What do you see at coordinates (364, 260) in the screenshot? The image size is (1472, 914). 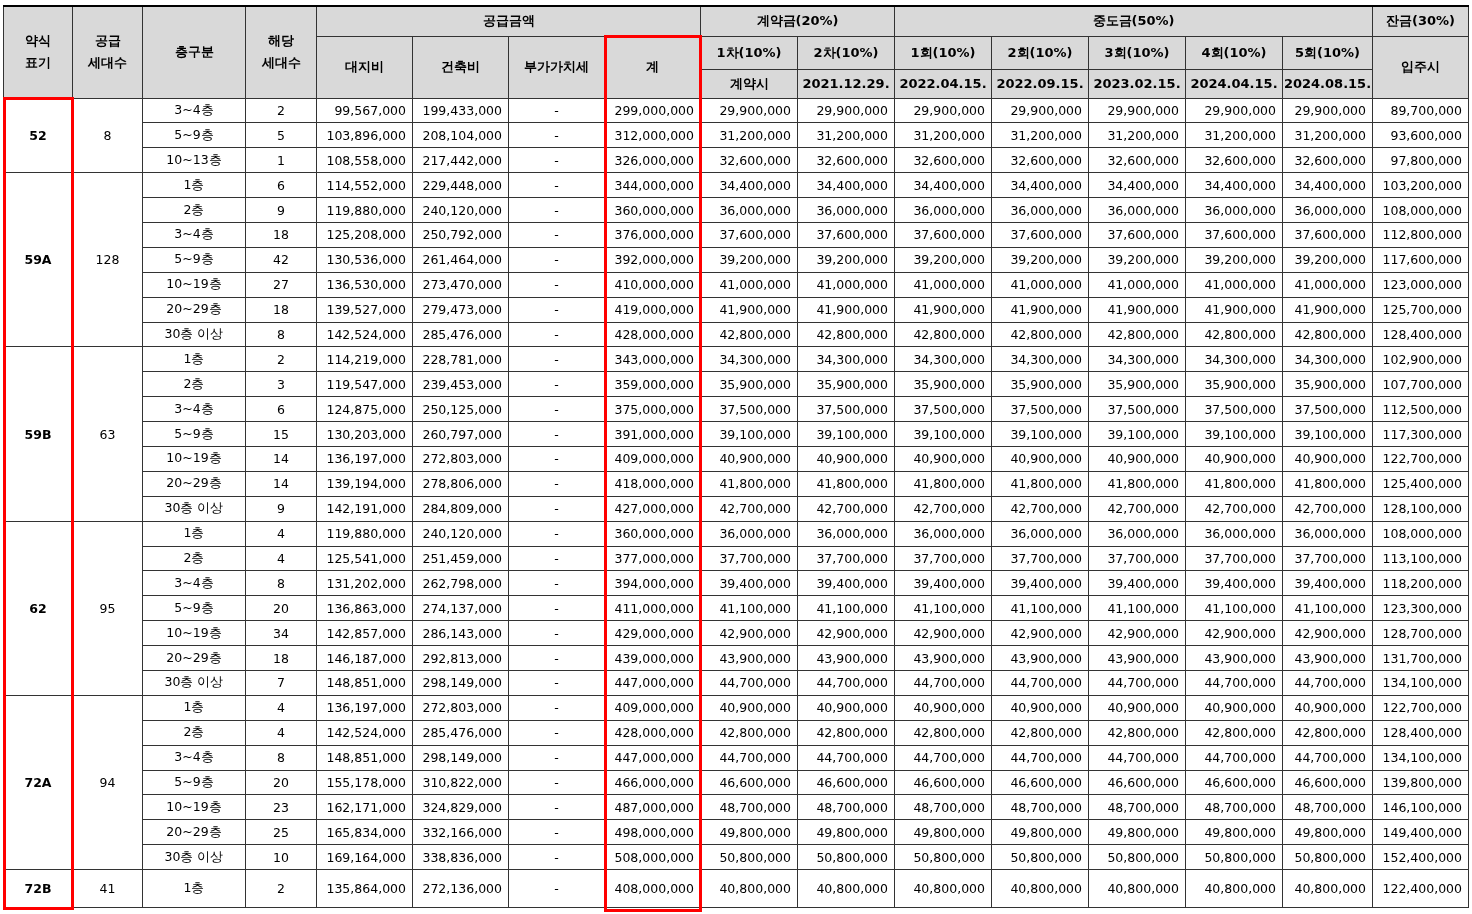 I see `table-cell: 130,536,000` at bounding box center [364, 260].